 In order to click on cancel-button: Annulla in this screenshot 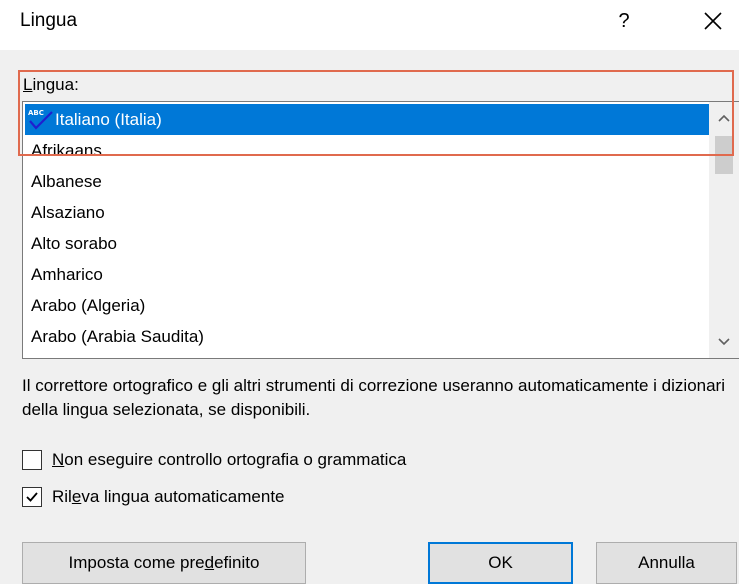, I will do `click(666, 563)`.